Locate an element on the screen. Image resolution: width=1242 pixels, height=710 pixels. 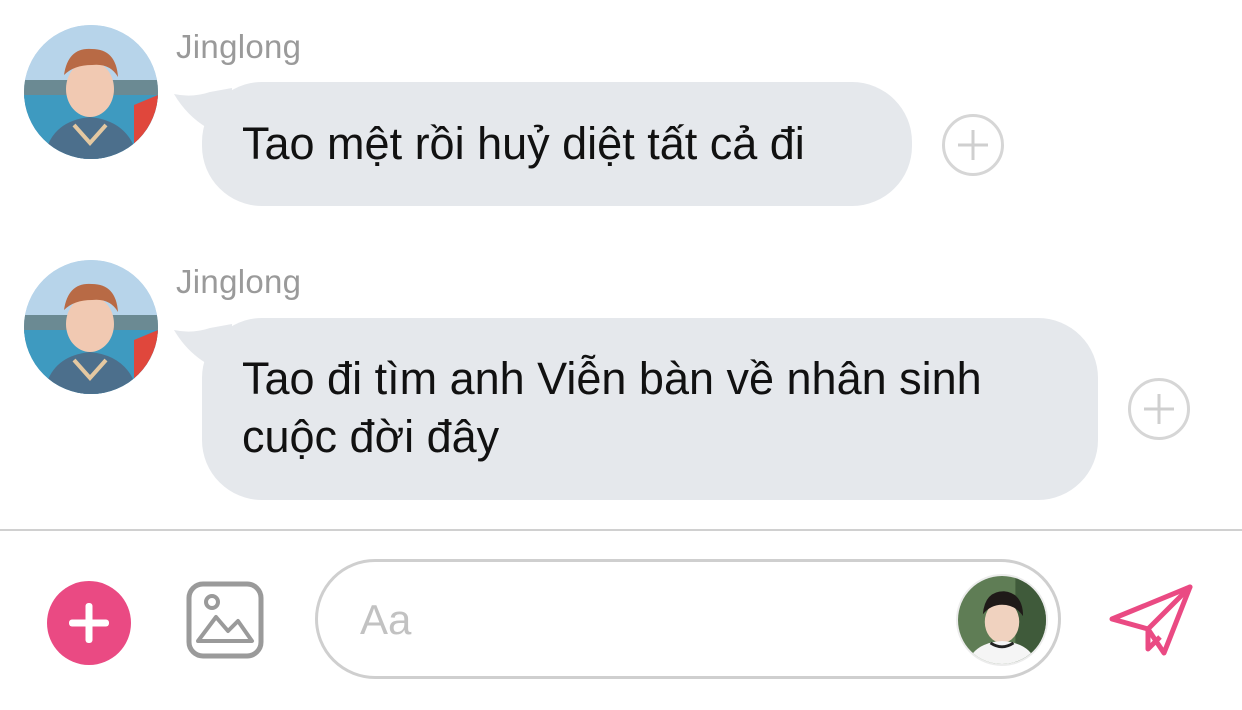
send-icon is located at coordinates (1151, 621).